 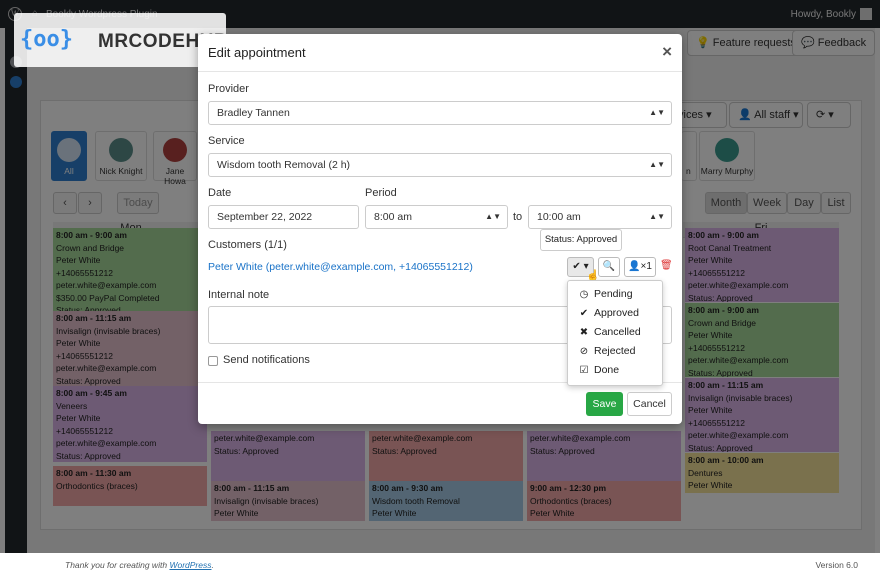 What do you see at coordinates (440, 53) in the screenshot?
I see `dialog-header: Edit appointment ×` at bounding box center [440, 53].